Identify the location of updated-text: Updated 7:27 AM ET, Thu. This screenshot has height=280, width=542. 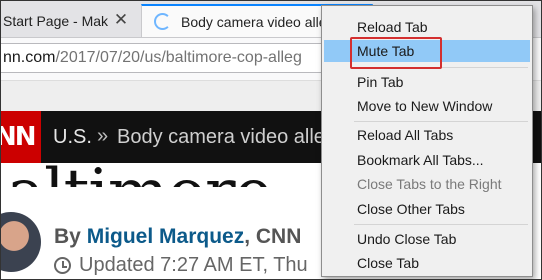
(193, 265).